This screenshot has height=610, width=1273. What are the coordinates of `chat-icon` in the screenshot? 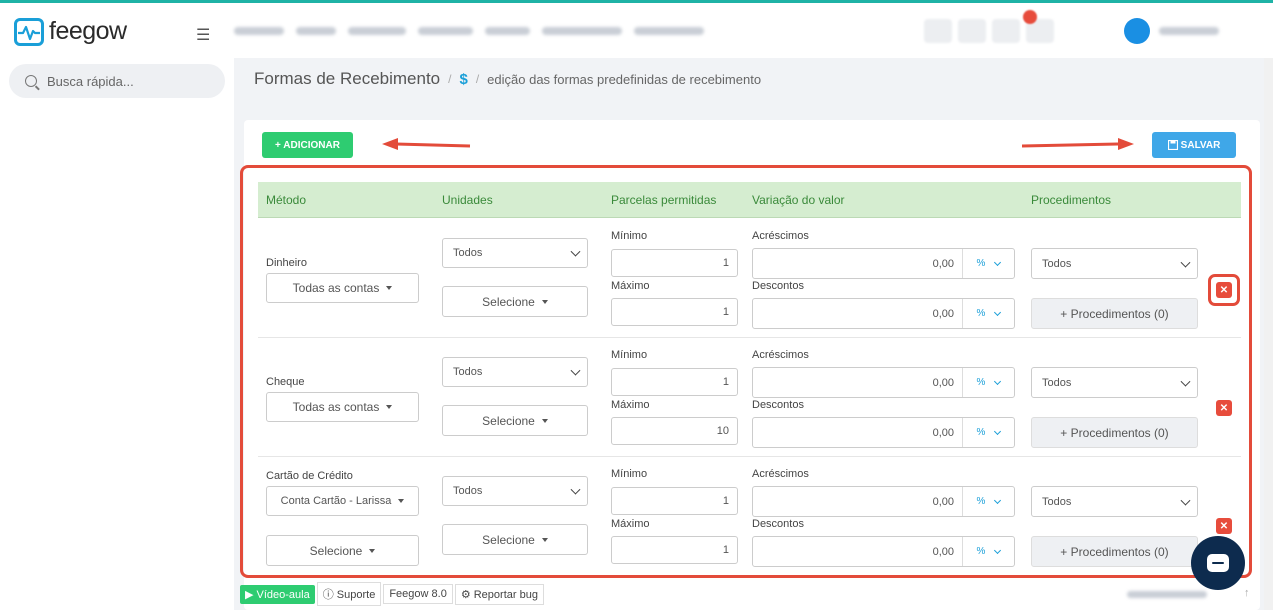 It's located at (1218, 563).